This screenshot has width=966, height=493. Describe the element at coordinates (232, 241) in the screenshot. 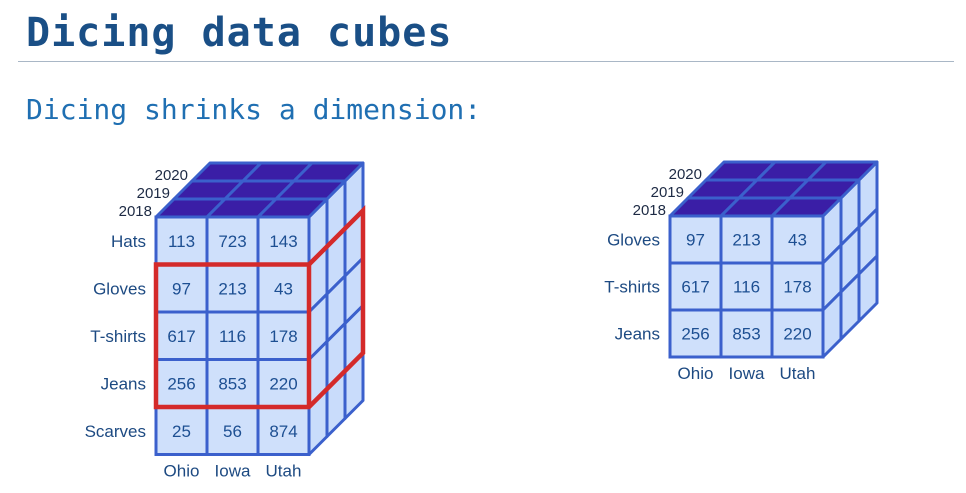

I see `cube-cell-value: 723` at that location.